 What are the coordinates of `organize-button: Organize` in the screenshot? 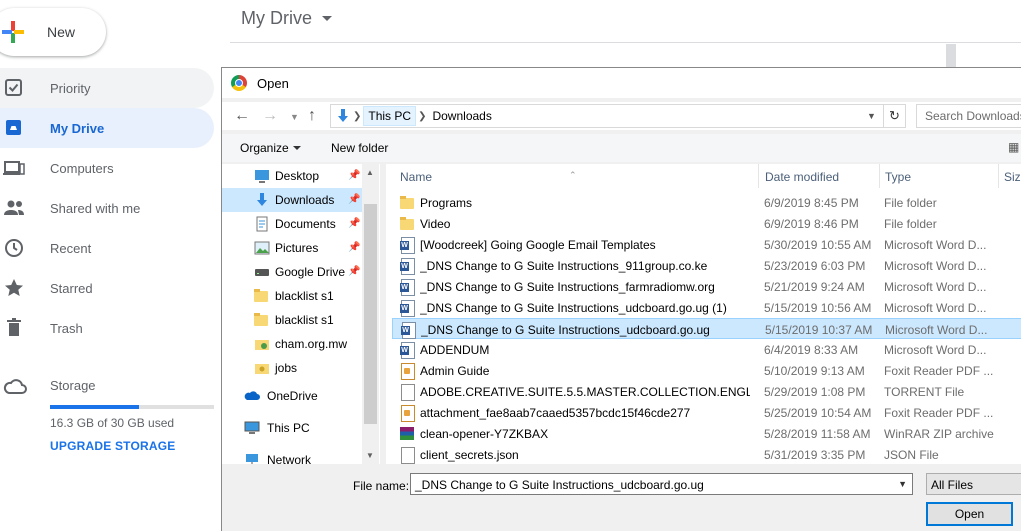 It's located at (270, 148).